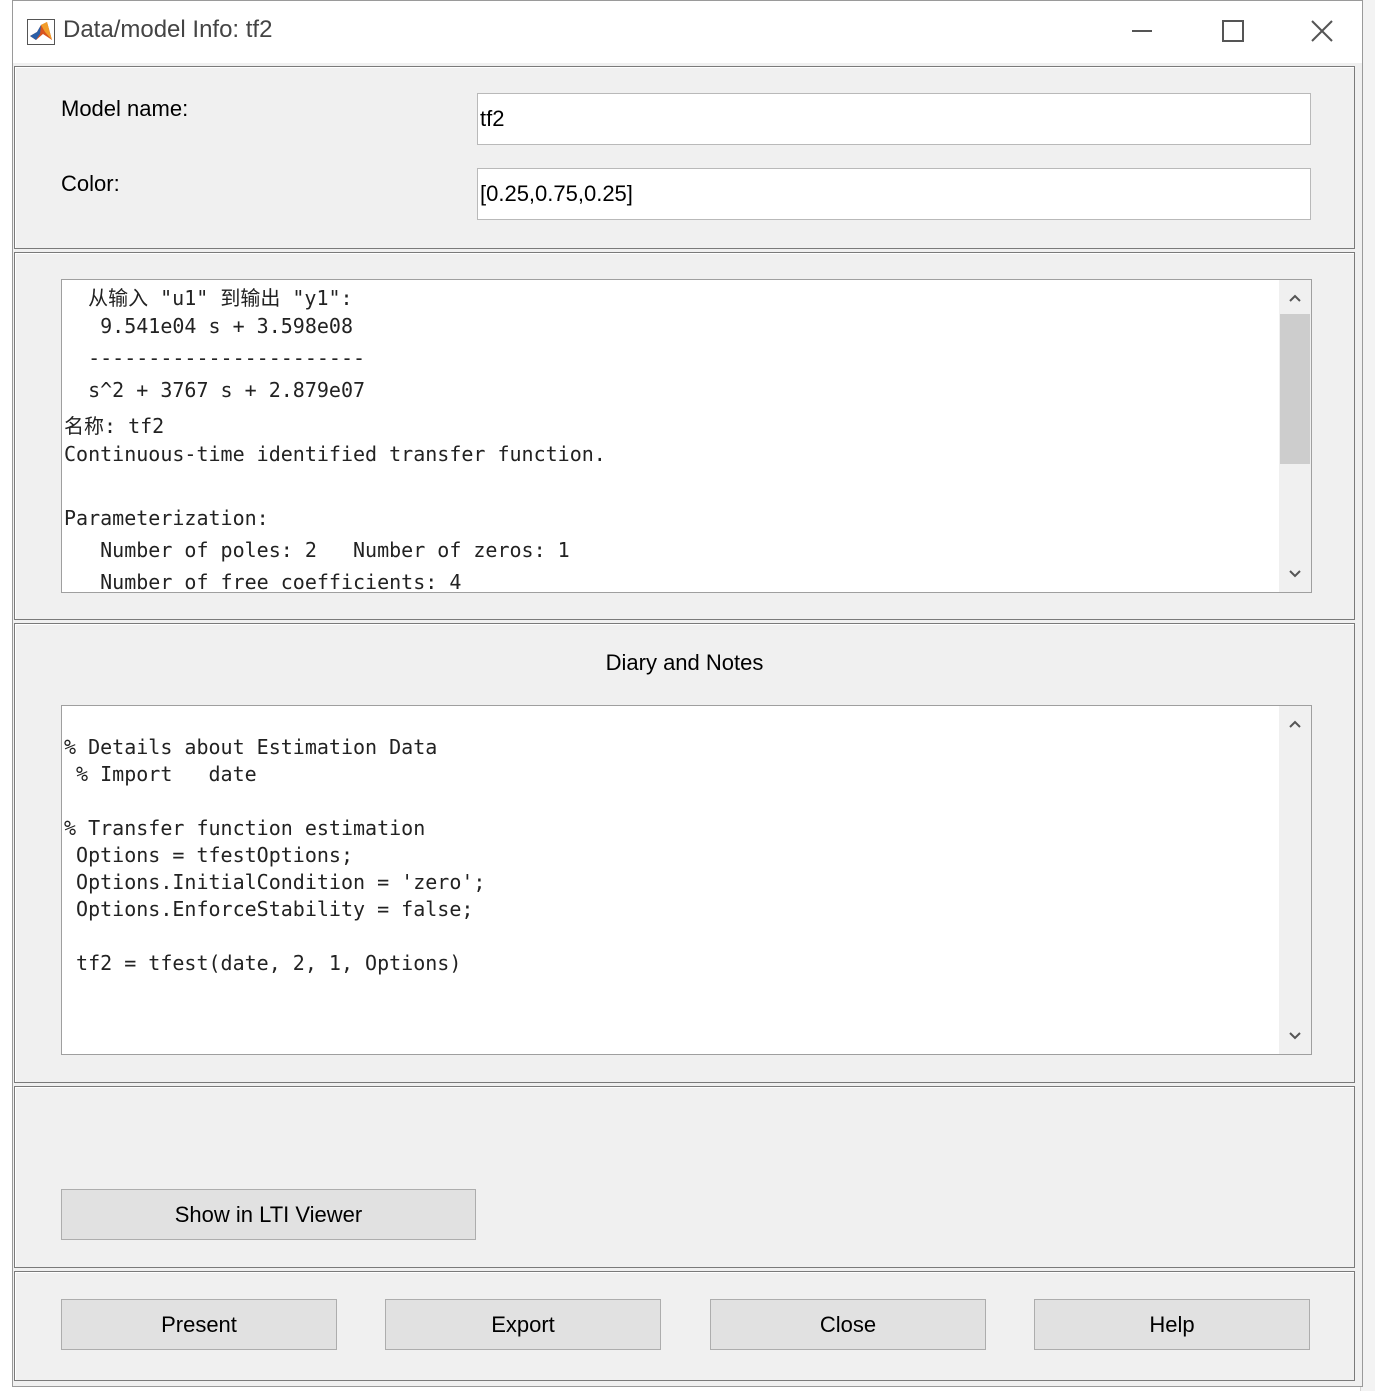  What do you see at coordinates (245, 828) in the screenshot?
I see `diary-line: % Transfer function estimation` at bounding box center [245, 828].